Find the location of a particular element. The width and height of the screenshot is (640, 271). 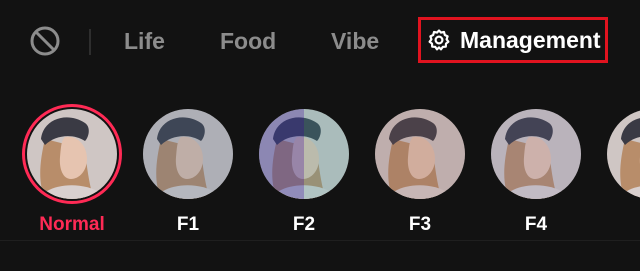

filter-f4: F4 is located at coordinates (536, 171).